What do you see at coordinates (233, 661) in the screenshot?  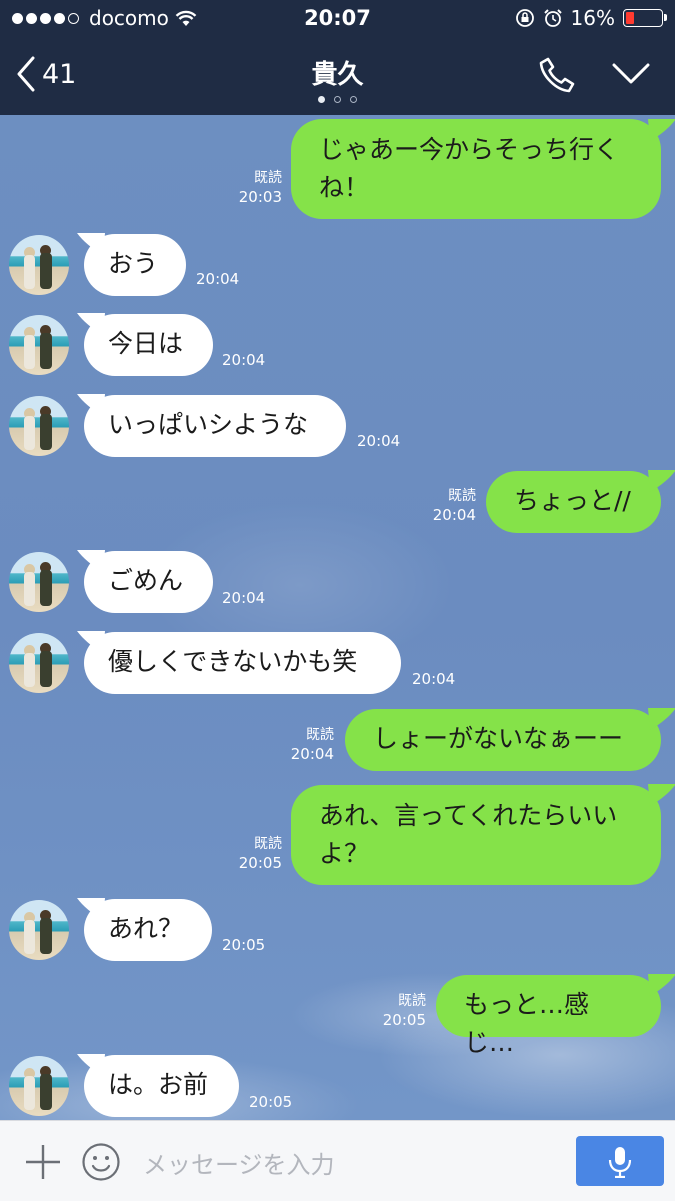 I see `message-text: 優しくできないかも笑` at bounding box center [233, 661].